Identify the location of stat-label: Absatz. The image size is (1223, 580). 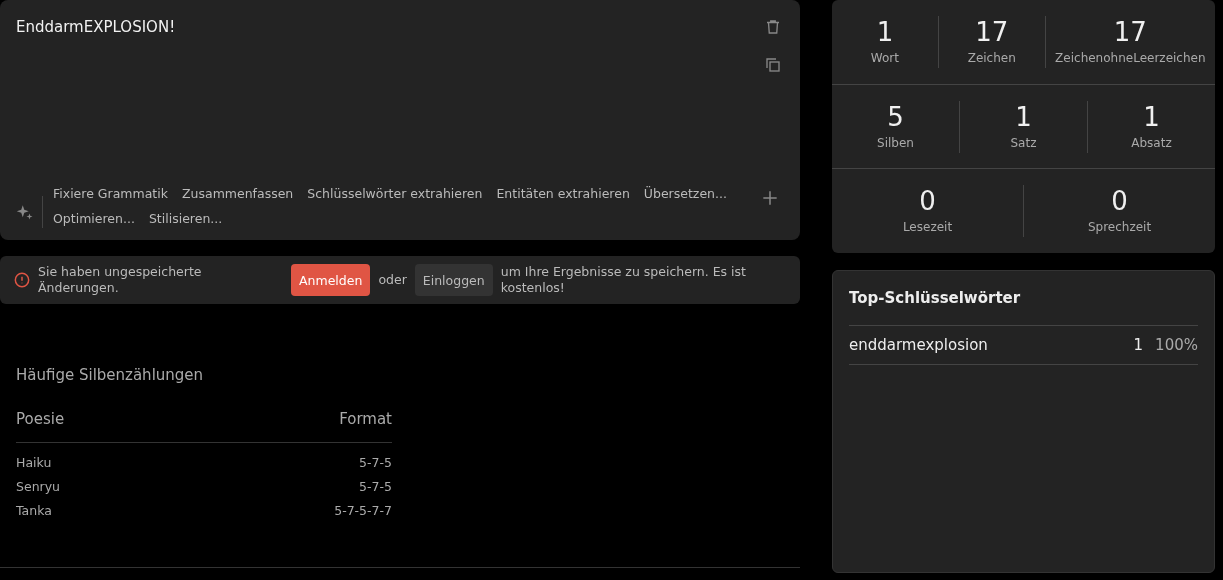
(1151, 142).